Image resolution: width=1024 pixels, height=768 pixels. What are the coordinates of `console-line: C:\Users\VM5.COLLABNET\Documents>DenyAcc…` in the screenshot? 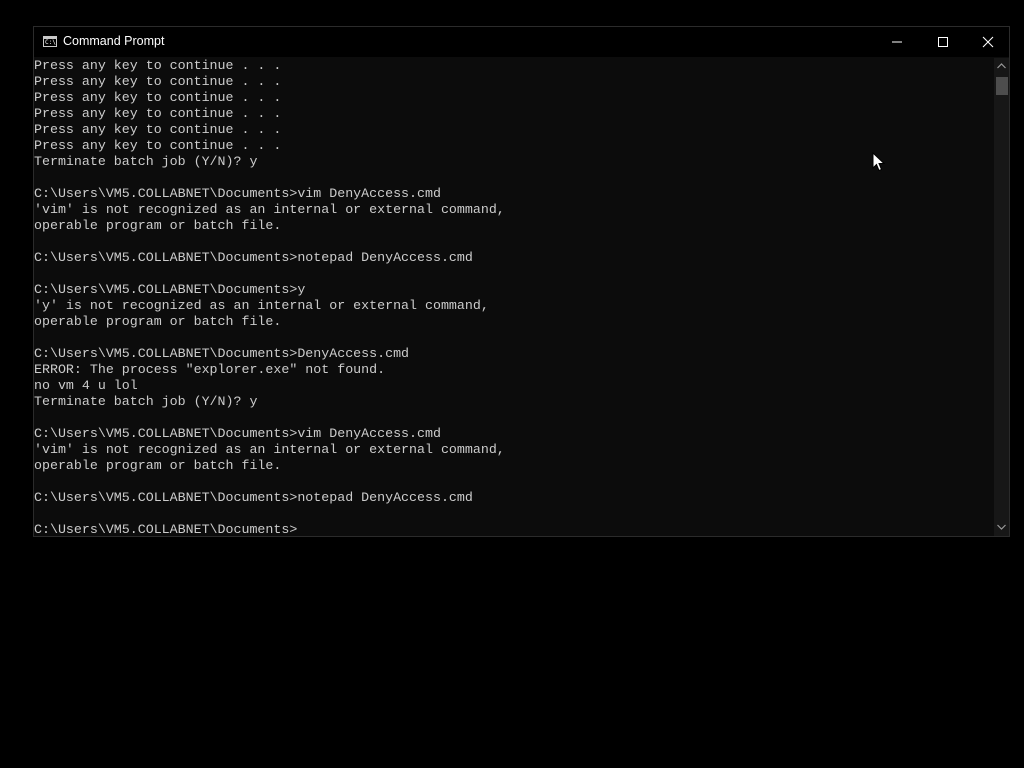 It's located at (222, 353).